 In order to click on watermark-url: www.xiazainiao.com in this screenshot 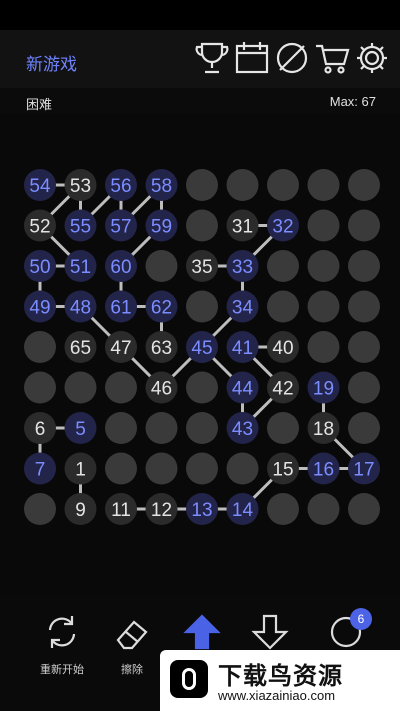, I will do `click(277, 695)`.